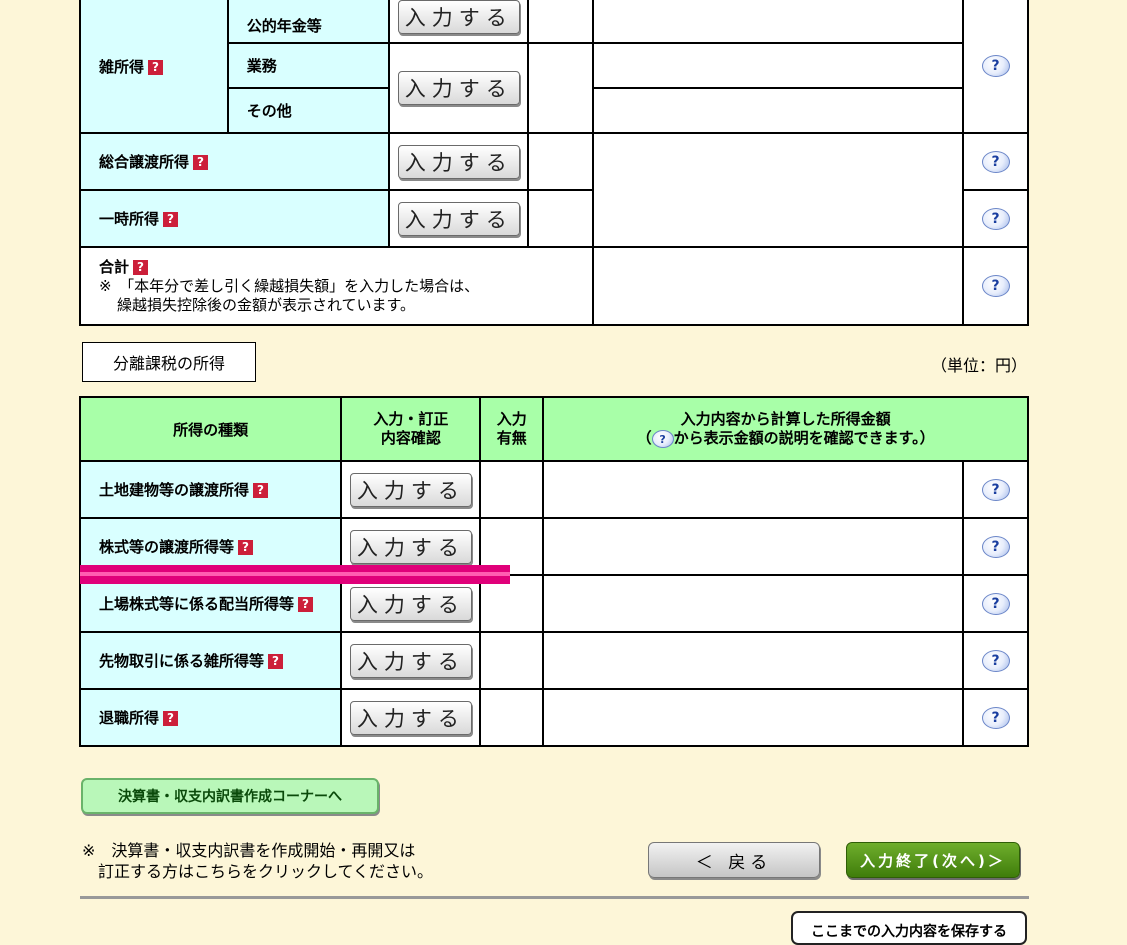 This screenshot has height=945, width=1127. I want to click on header-confirm: 入力・訂正 内容確認, so click(411, 429).